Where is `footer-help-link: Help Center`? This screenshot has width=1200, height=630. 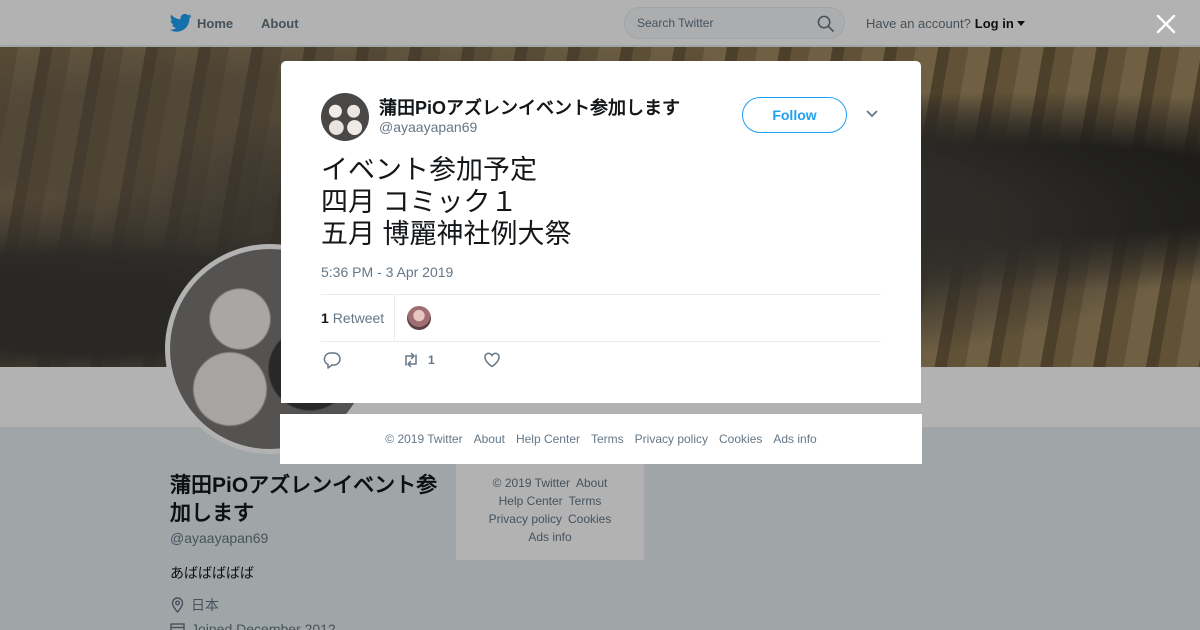
footer-help-link: Help Center is located at coordinates (548, 439).